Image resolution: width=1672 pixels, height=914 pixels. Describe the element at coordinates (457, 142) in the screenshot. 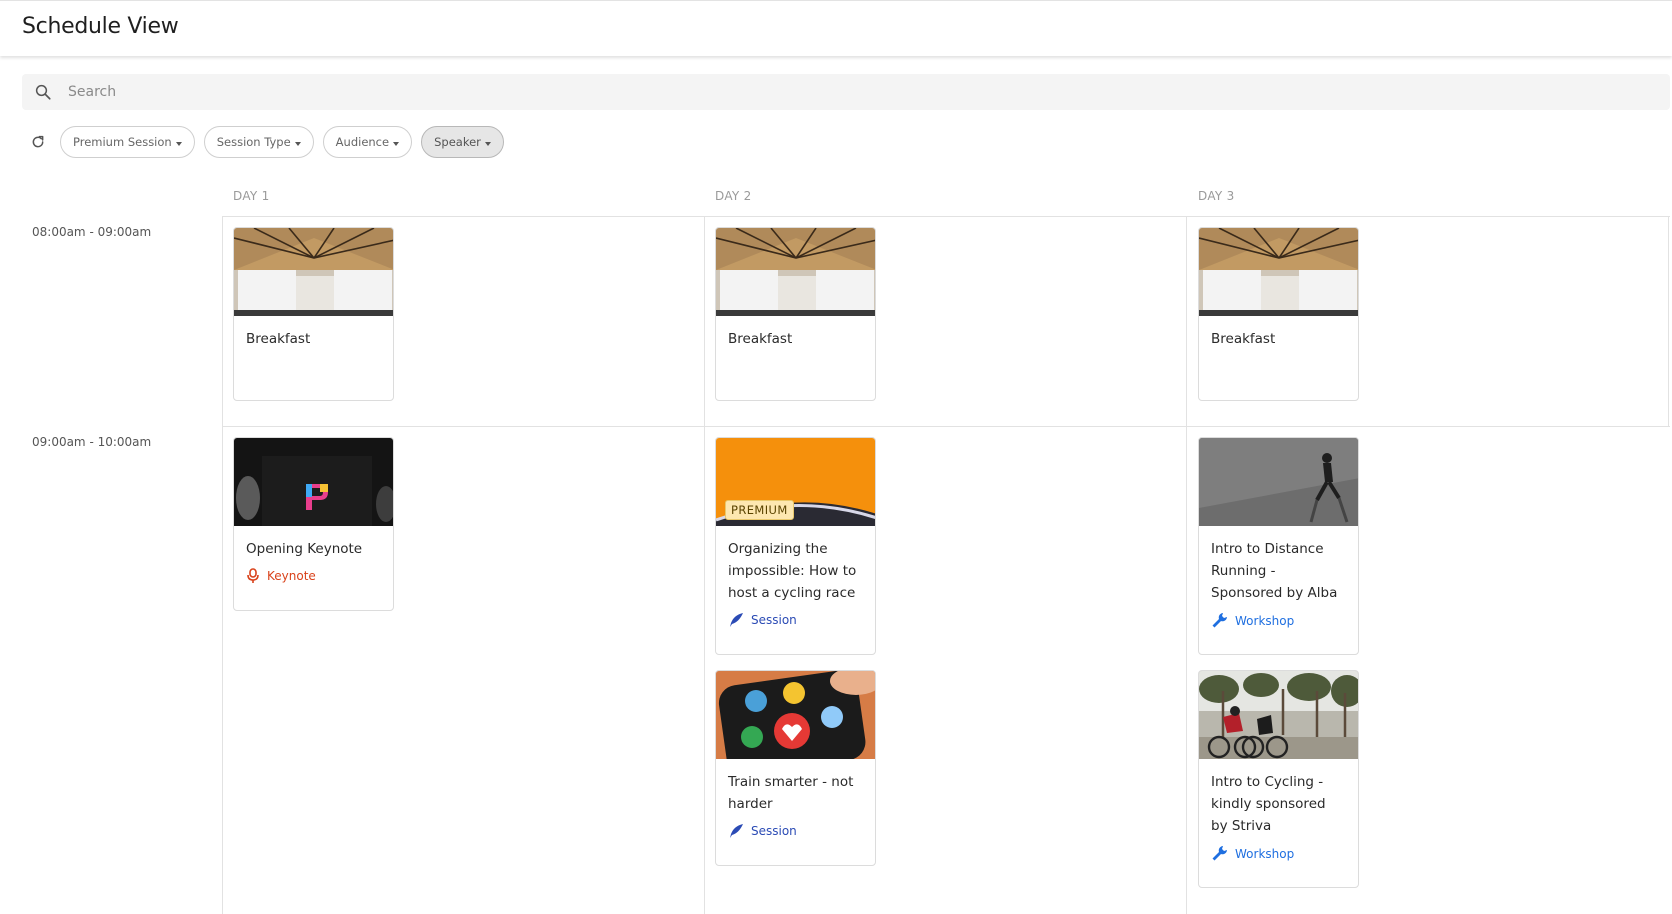

I see `filter-label: Speaker` at that location.